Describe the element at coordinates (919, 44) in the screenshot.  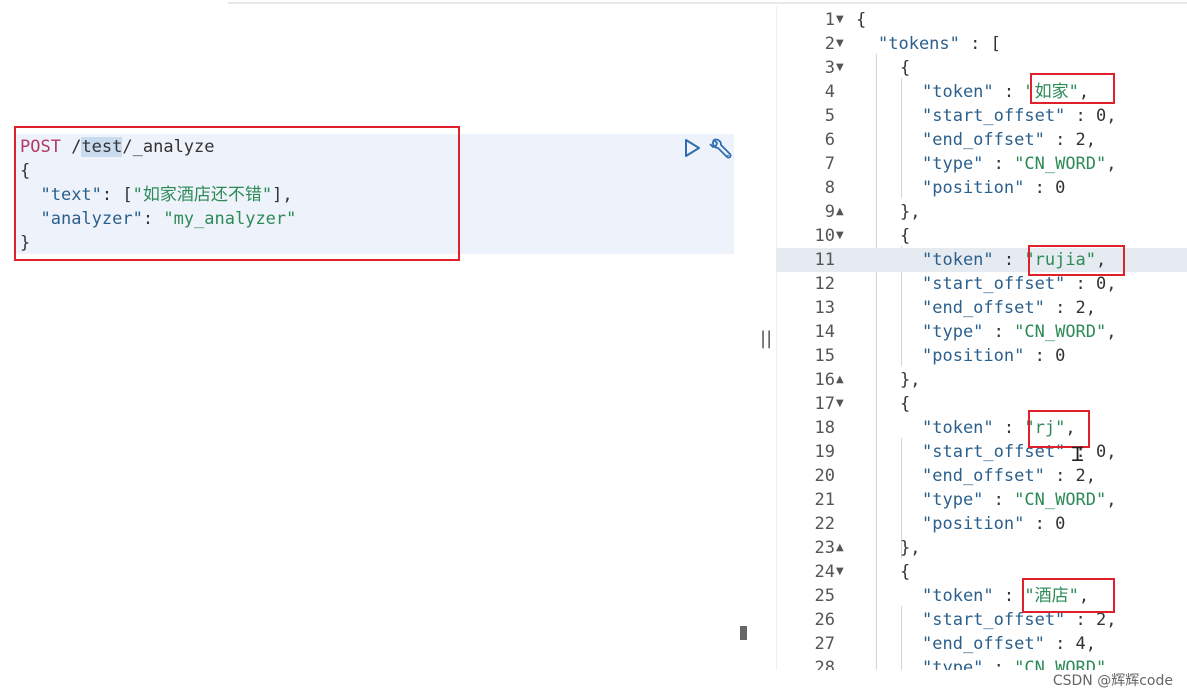
I see `json-key: "tokens"` at that location.